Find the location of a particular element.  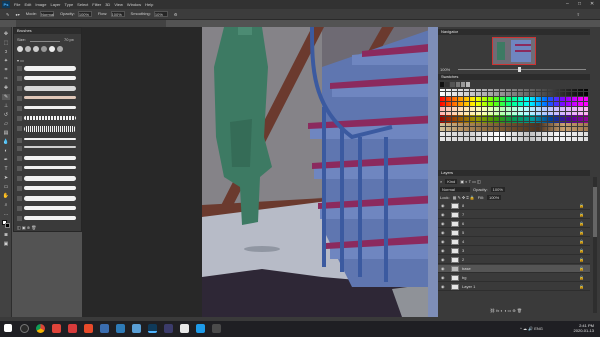

menu-layer: Layer is located at coordinates (55, 4).